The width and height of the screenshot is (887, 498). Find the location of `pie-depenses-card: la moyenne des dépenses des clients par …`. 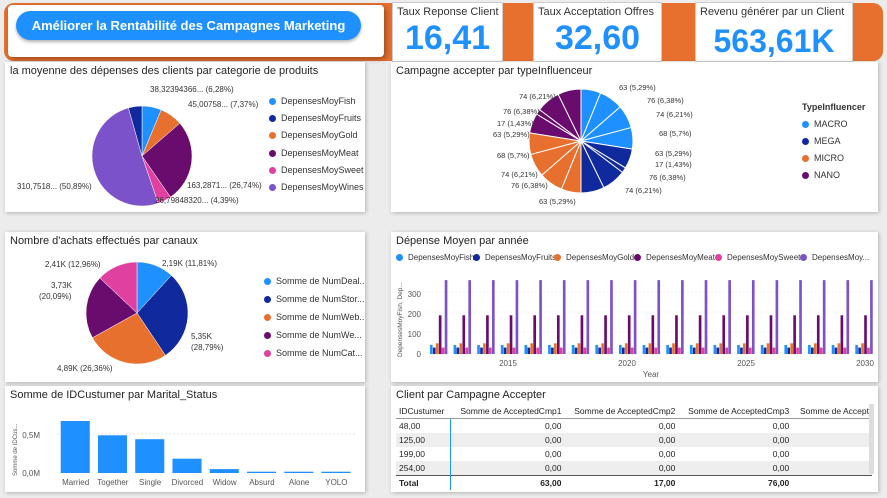

pie-depenses-card: la moyenne des dépenses des clients par … is located at coordinates (185, 137).